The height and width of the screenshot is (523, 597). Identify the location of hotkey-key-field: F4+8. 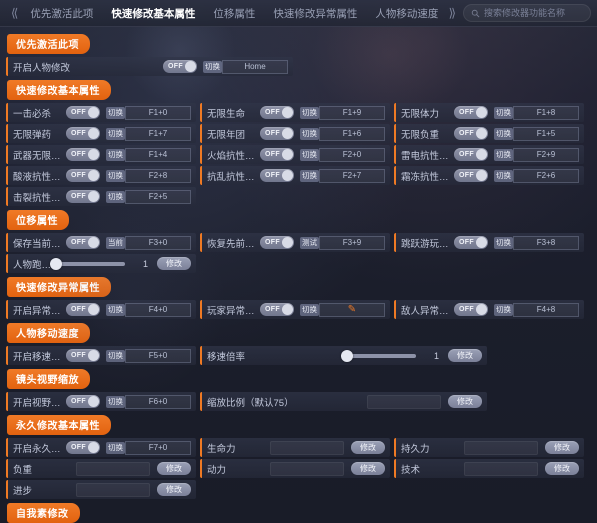
(546, 309).